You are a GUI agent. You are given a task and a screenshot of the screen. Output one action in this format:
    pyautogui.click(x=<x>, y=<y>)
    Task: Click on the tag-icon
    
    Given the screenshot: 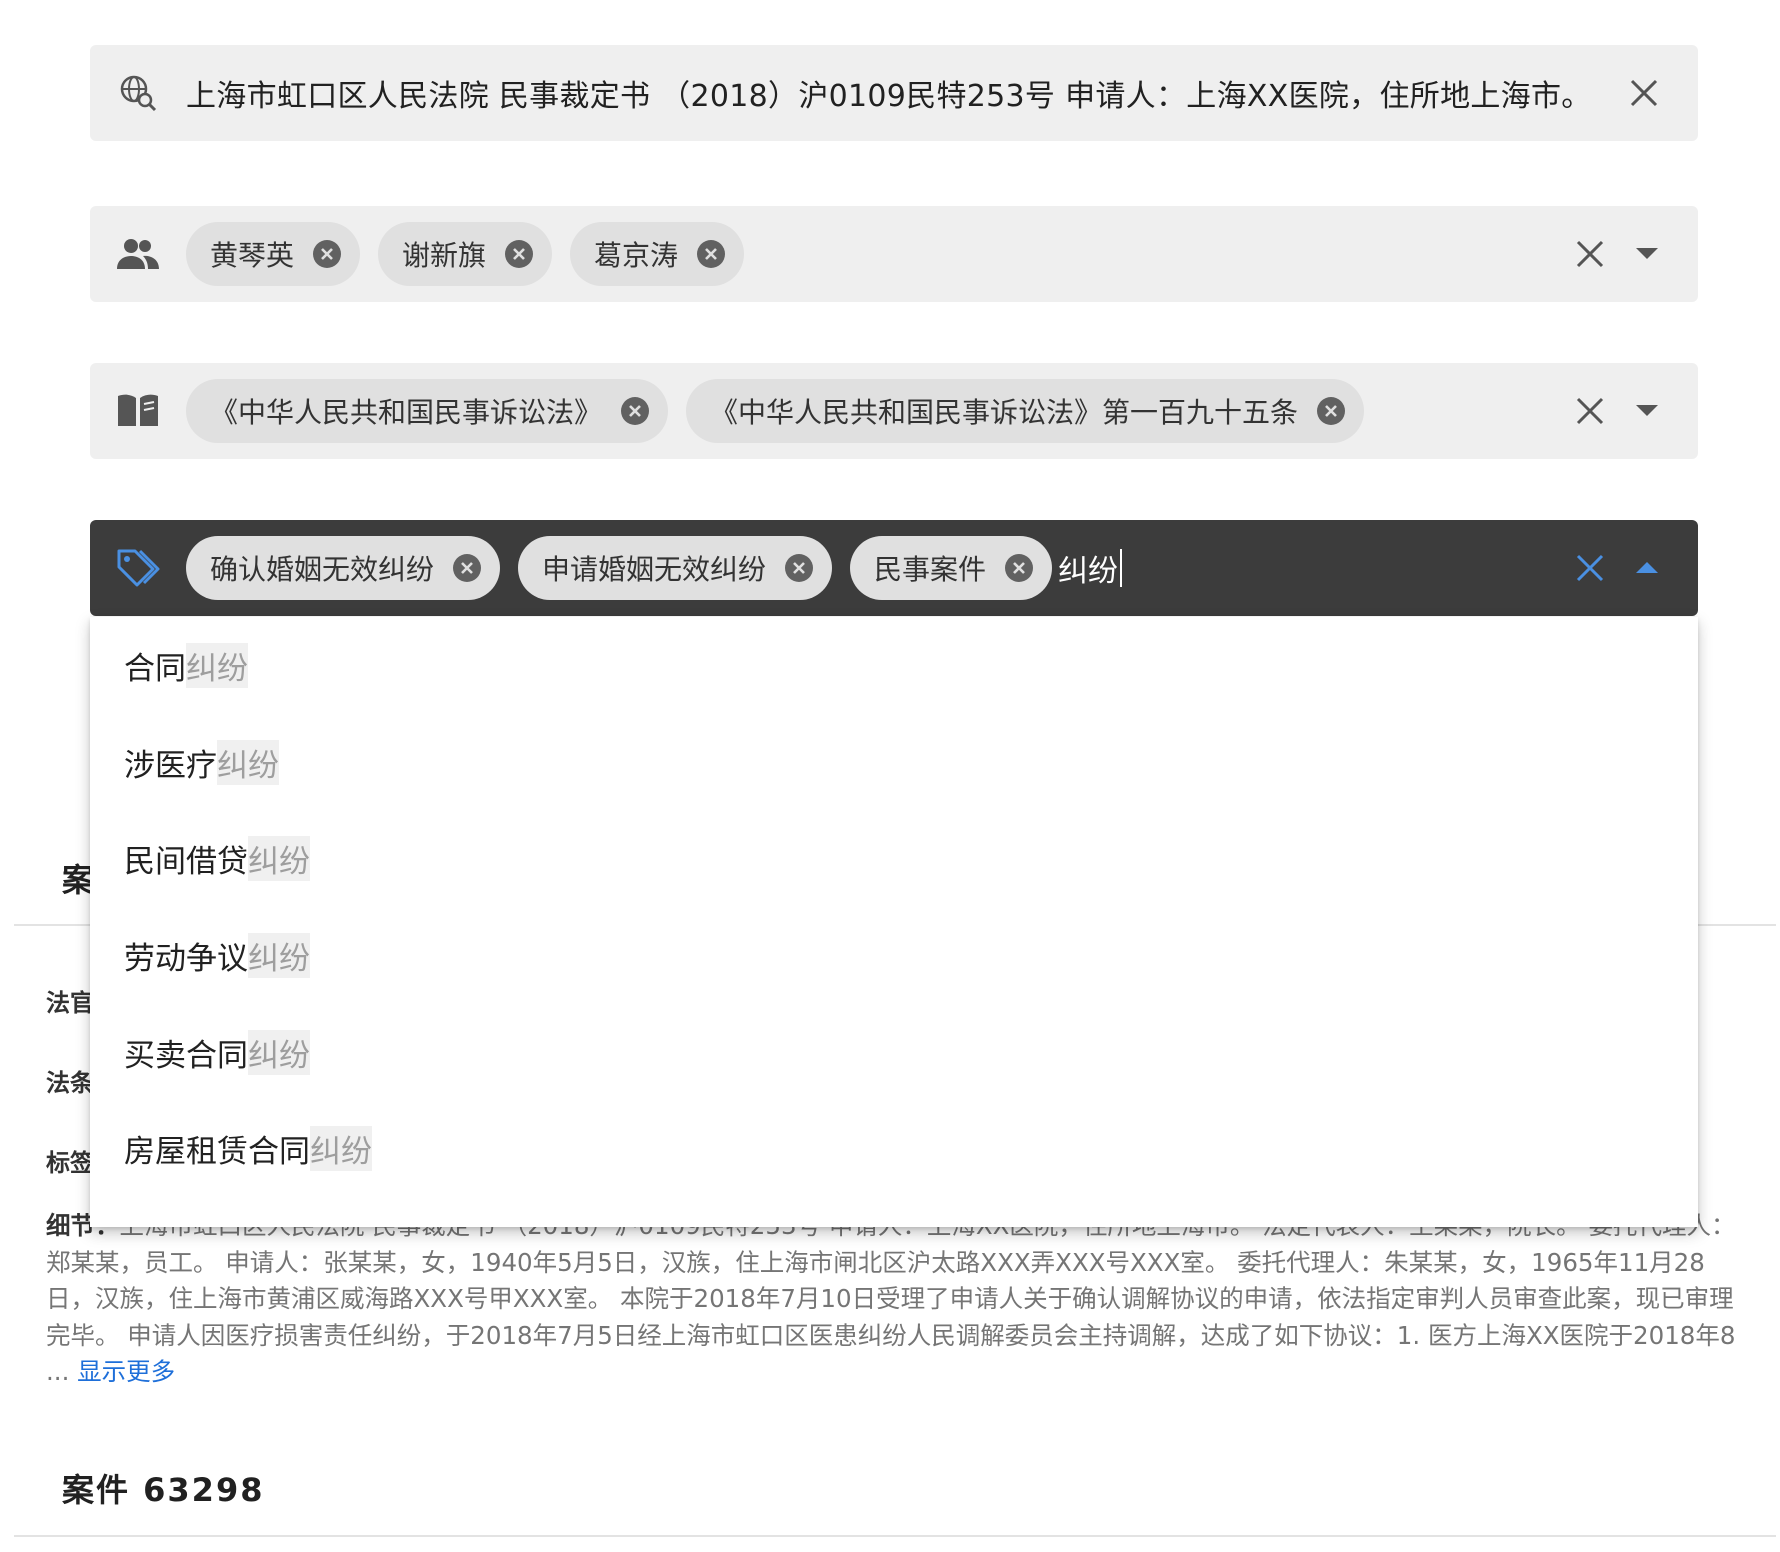 What is the action you would take?
    pyautogui.click(x=138, y=568)
    